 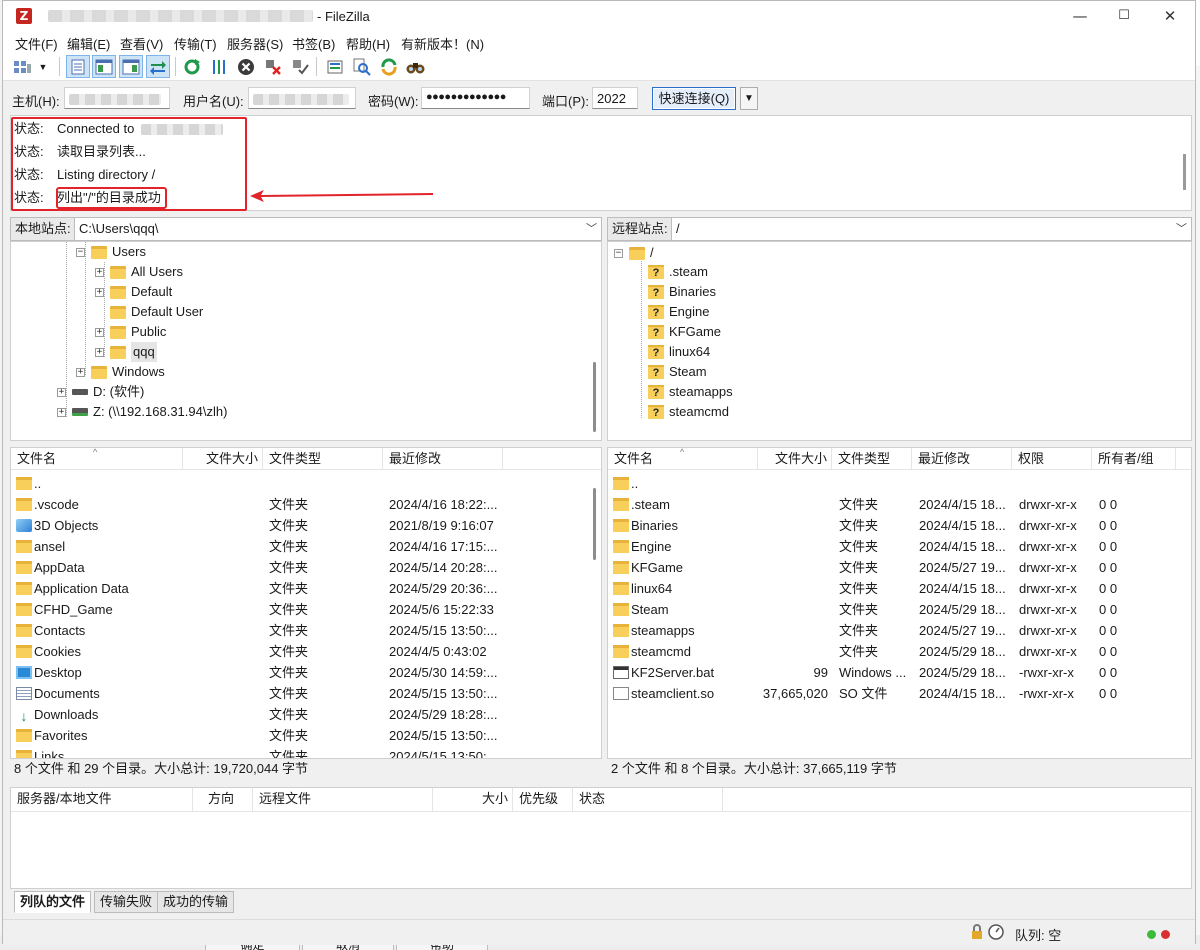 I want to click on column-header-owner: 所有者/组, so click(x=1134, y=459).